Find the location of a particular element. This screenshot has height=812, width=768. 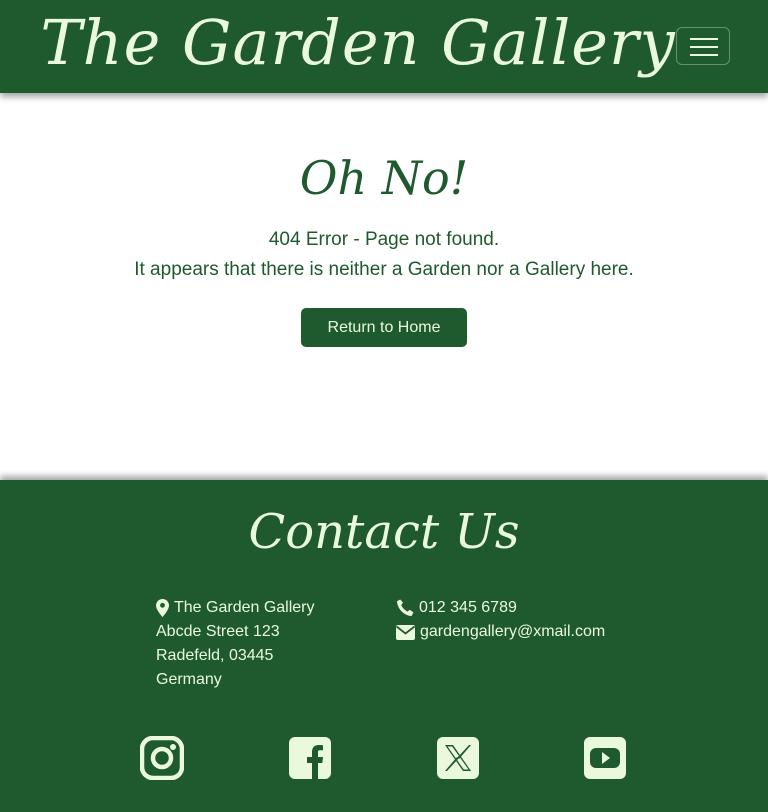

menu-toggle-button is located at coordinates (703, 46).